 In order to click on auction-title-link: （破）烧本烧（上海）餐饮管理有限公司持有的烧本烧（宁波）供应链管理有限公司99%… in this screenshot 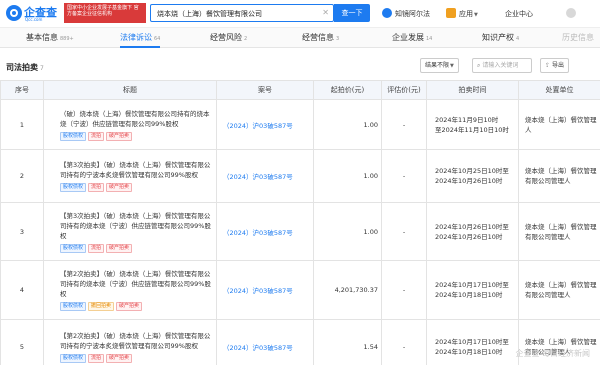, I will do `click(136, 119)`.